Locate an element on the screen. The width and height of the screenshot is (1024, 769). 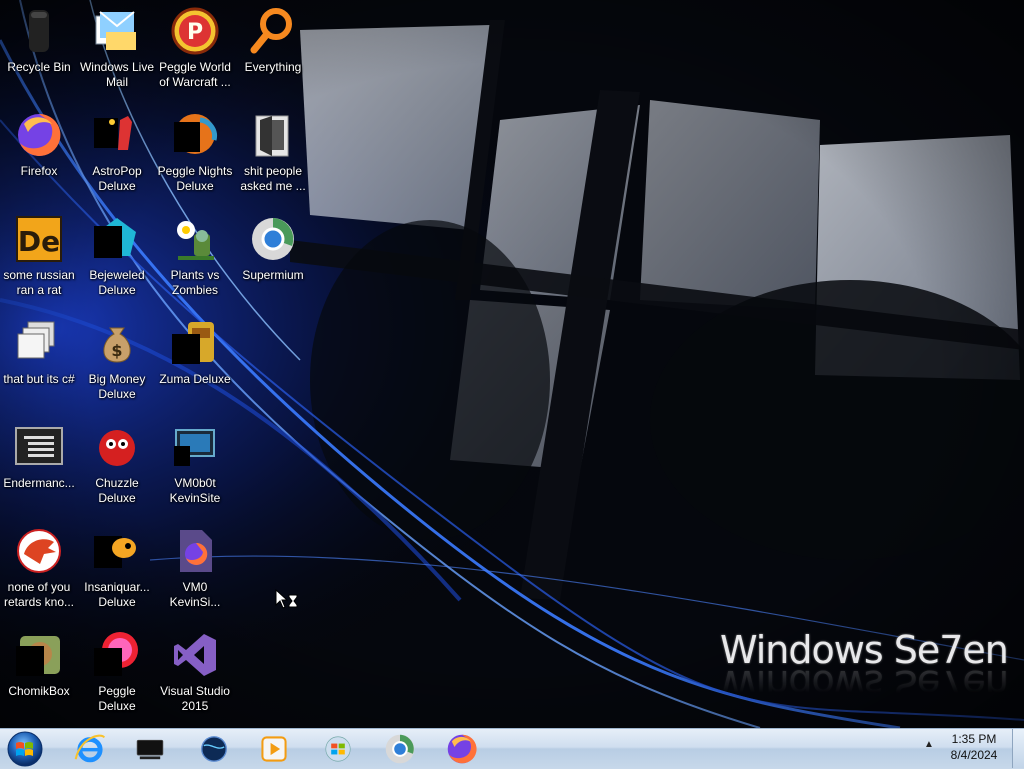
taskbar-button-supermium is located at coordinates (400, 749).